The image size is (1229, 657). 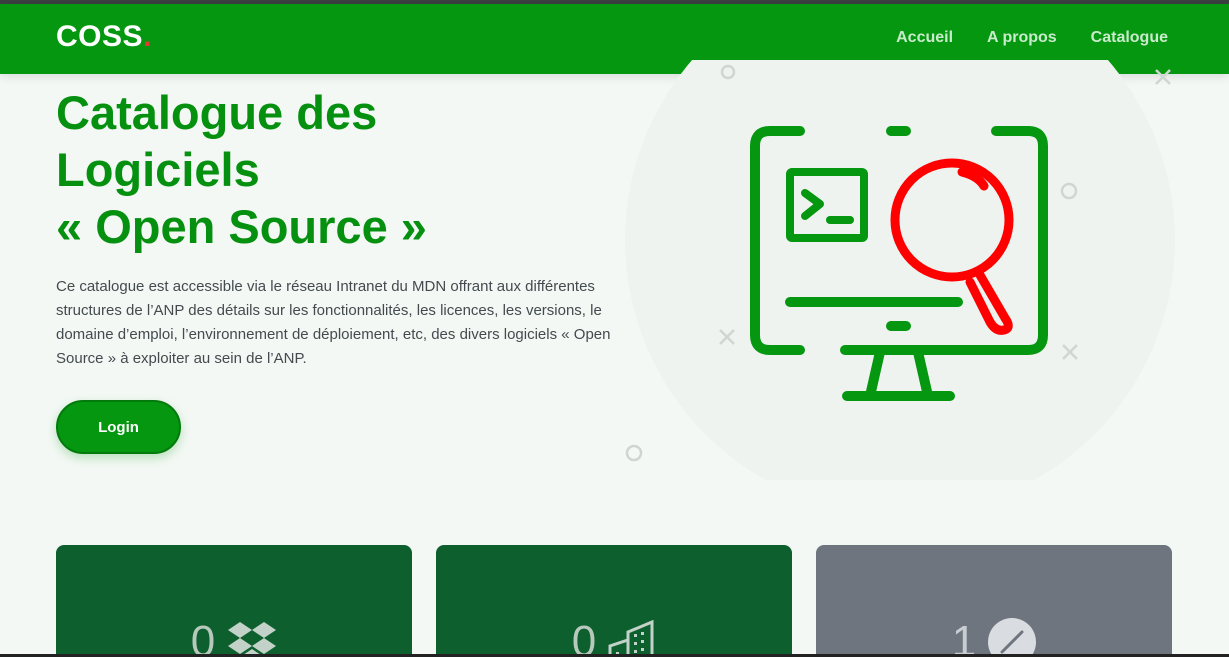 I want to click on hero-title-line-3: « Open Source », so click(x=241, y=226).